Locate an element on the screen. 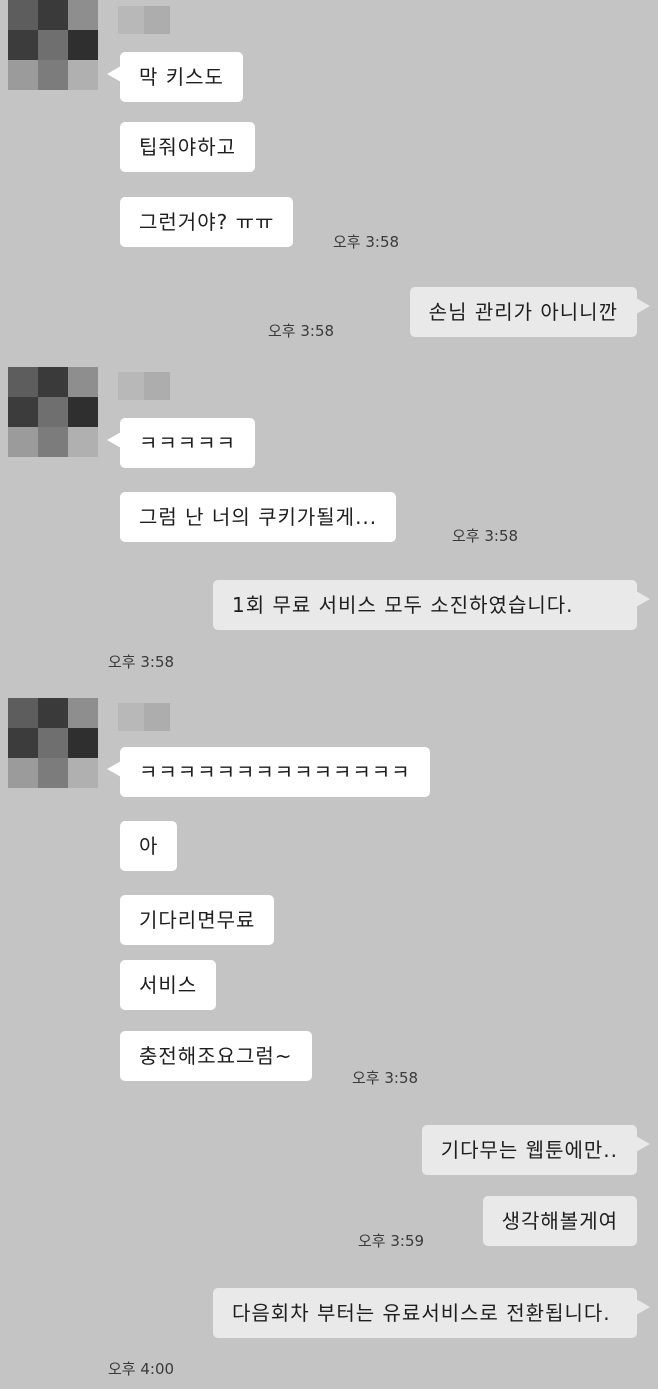 The width and height of the screenshot is (658, 1389). incoming-message-bubble: 서비스 is located at coordinates (168, 985).